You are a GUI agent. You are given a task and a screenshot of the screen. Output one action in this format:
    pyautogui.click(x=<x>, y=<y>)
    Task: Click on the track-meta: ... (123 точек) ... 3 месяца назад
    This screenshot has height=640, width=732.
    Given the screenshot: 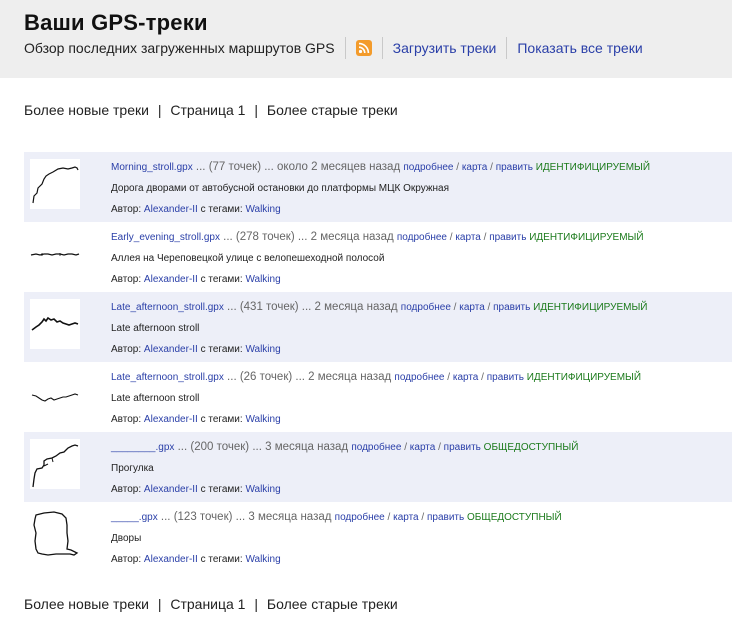 What is the action you would take?
    pyautogui.click(x=246, y=517)
    